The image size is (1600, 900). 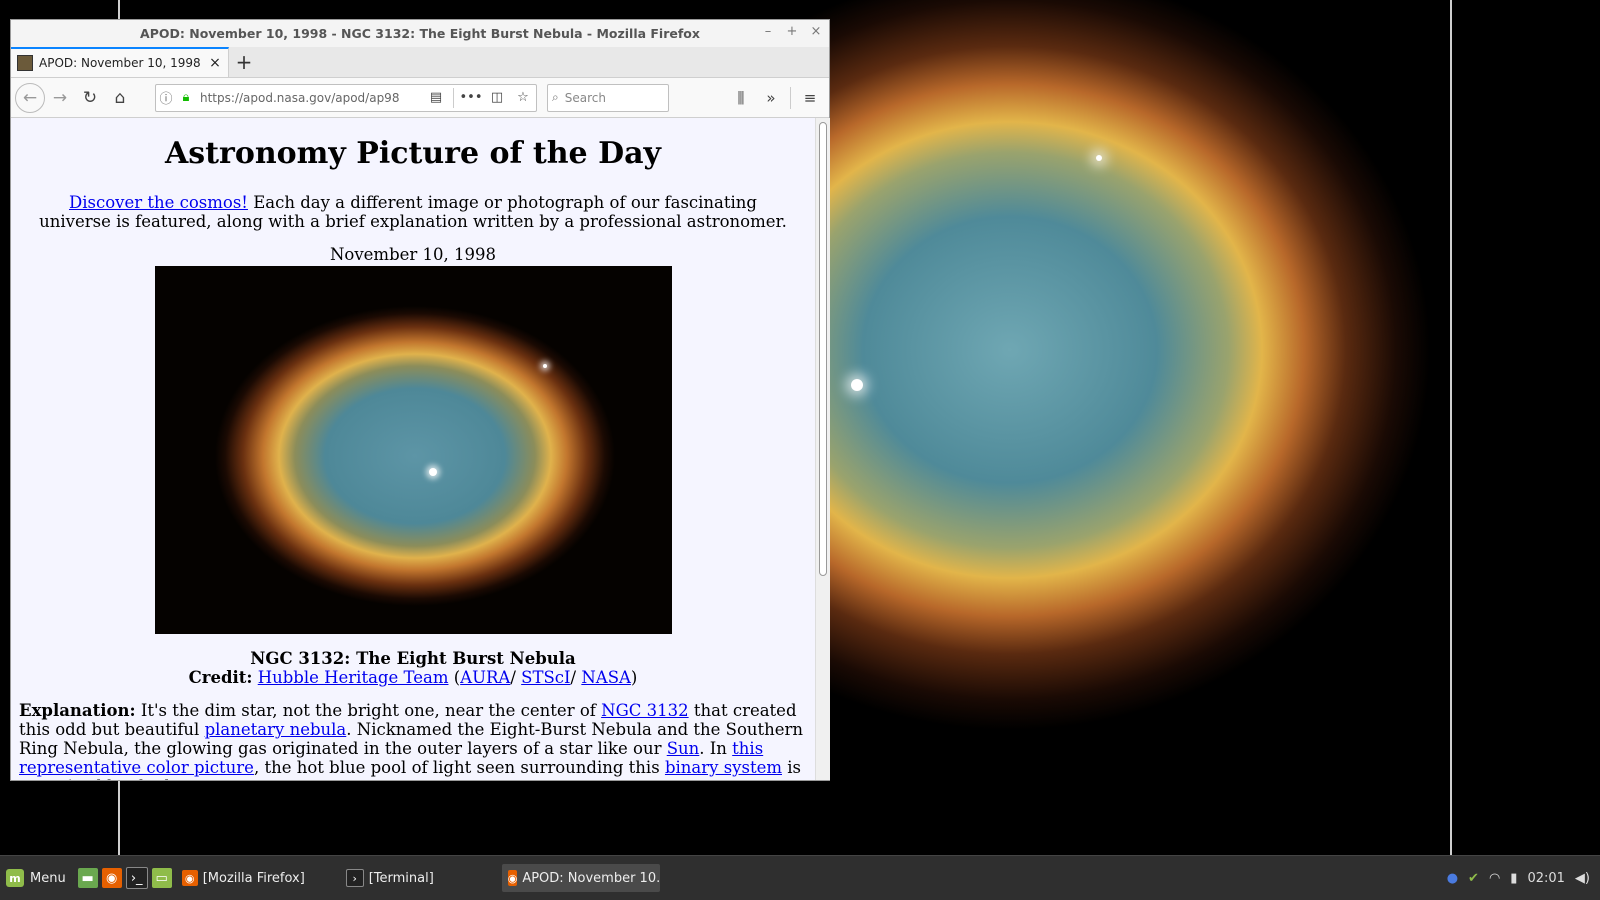 I want to click on mint-logo-icon: m, so click(x=15, y=878).